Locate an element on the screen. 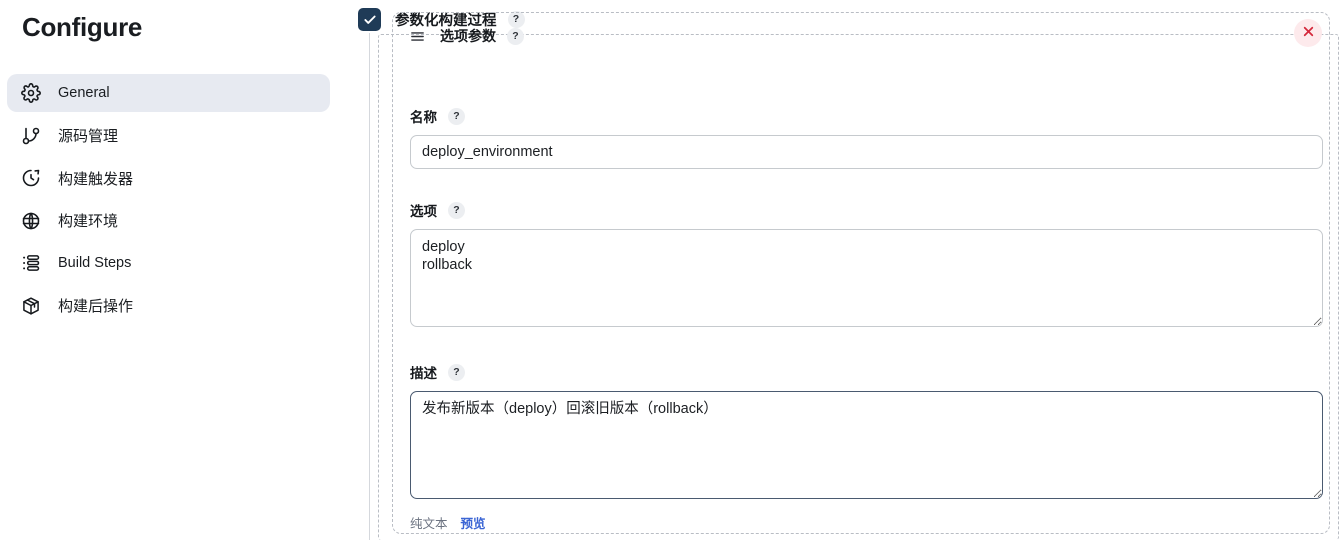  page-title: Configure is located at coordinates (82, 27).